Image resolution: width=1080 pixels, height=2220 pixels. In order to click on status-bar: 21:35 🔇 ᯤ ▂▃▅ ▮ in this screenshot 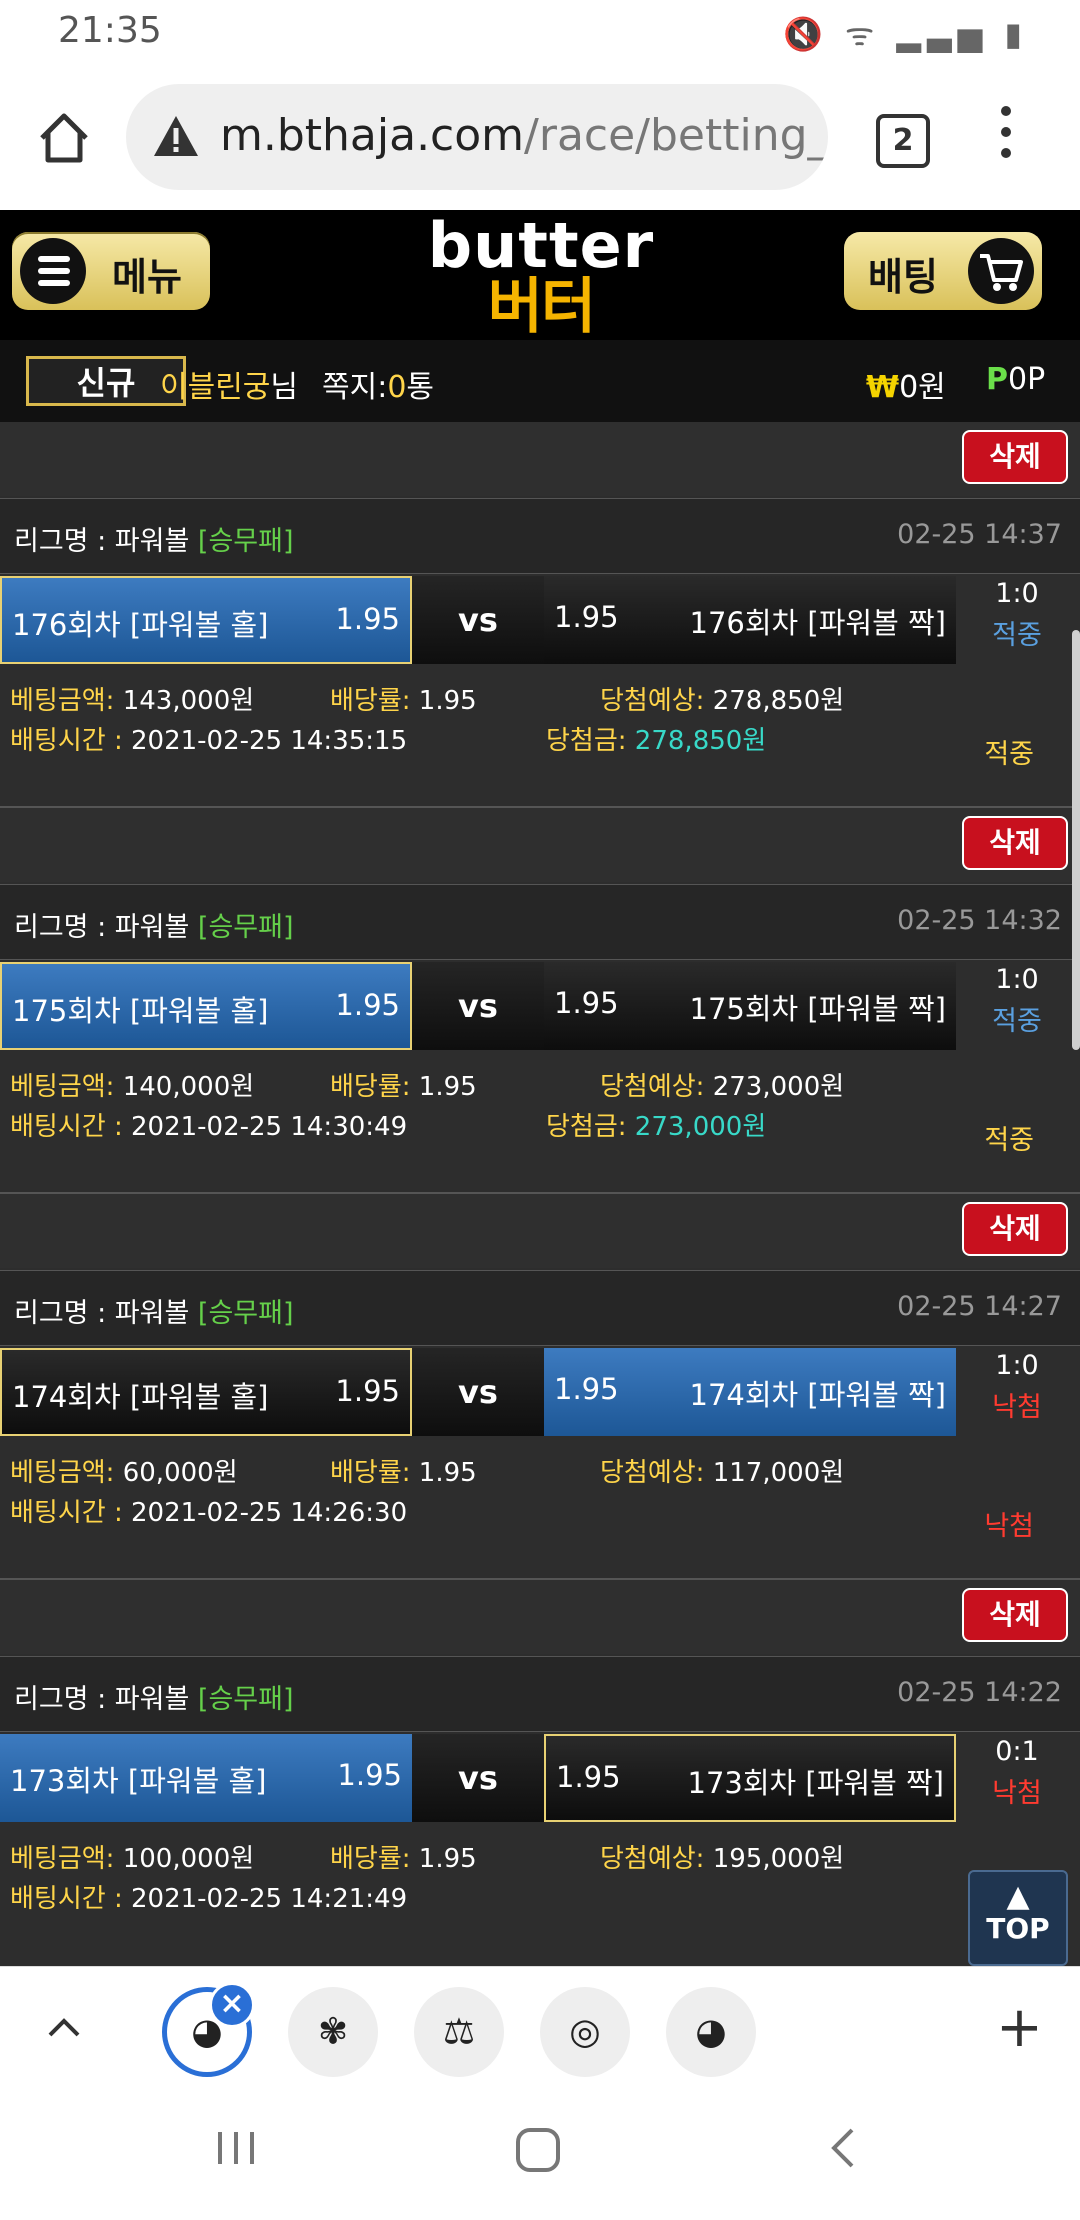, I will do `click(540, 33)`.